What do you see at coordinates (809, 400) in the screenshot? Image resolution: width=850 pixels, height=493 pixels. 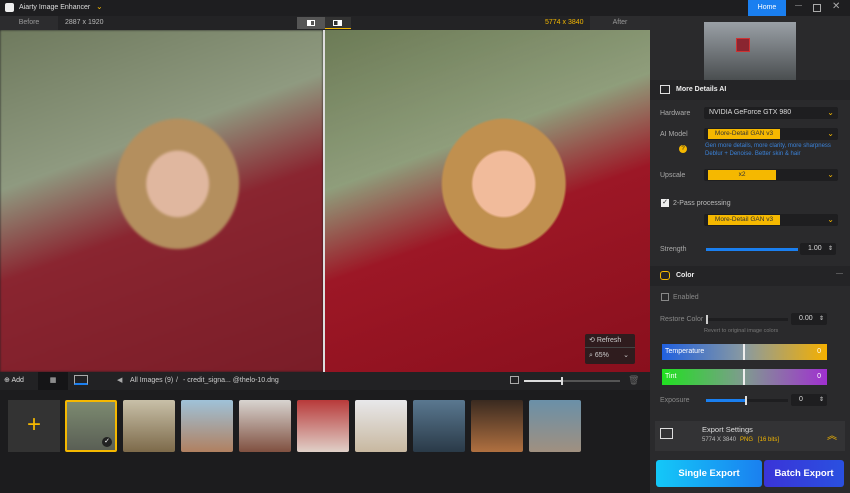 I see `exposure-input: 0 ⇕` at bounding box center [809, 400].